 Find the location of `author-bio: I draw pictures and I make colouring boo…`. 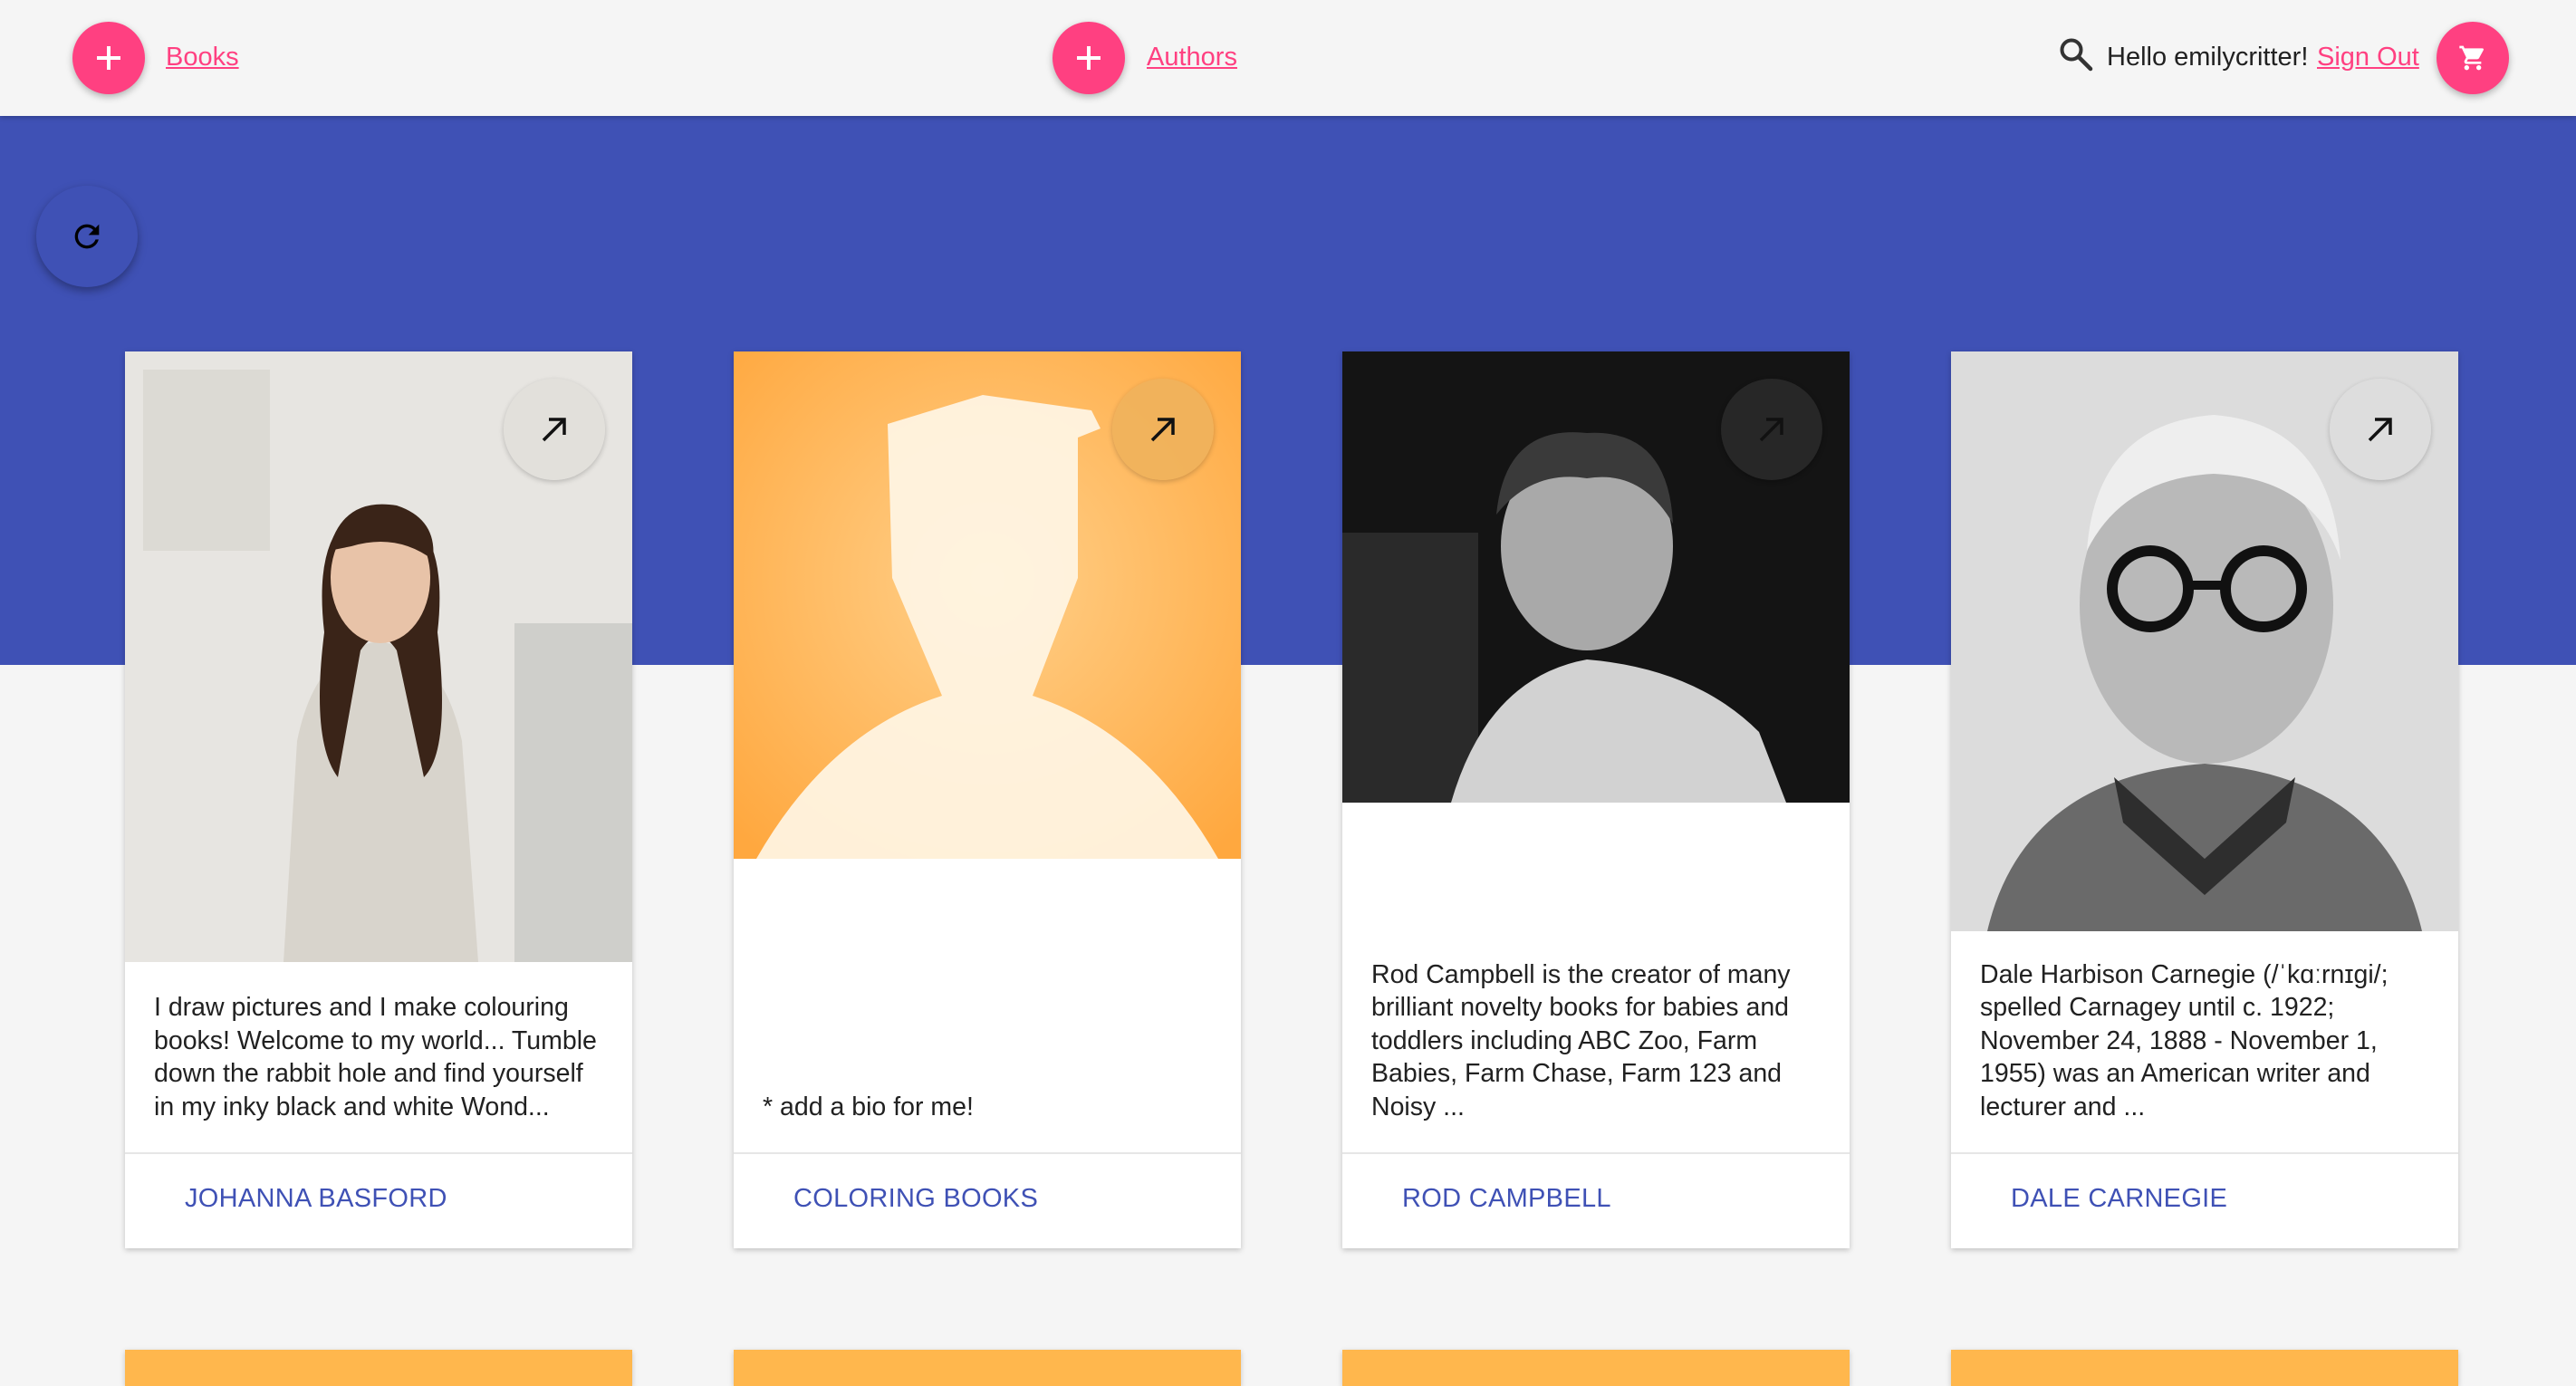

author-bio: I draw pictures and I make colouring boo… is located at coordinates (375, 1057).